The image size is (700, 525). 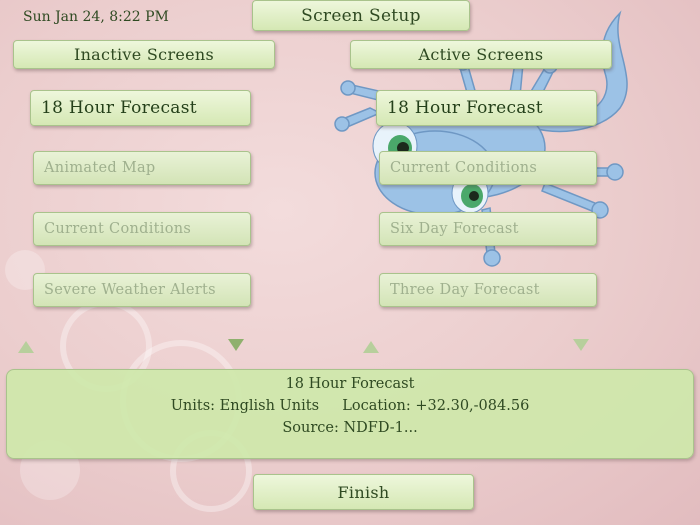 I want to click on active-screens-heading: Active Screens, so click(x=481, y=54).